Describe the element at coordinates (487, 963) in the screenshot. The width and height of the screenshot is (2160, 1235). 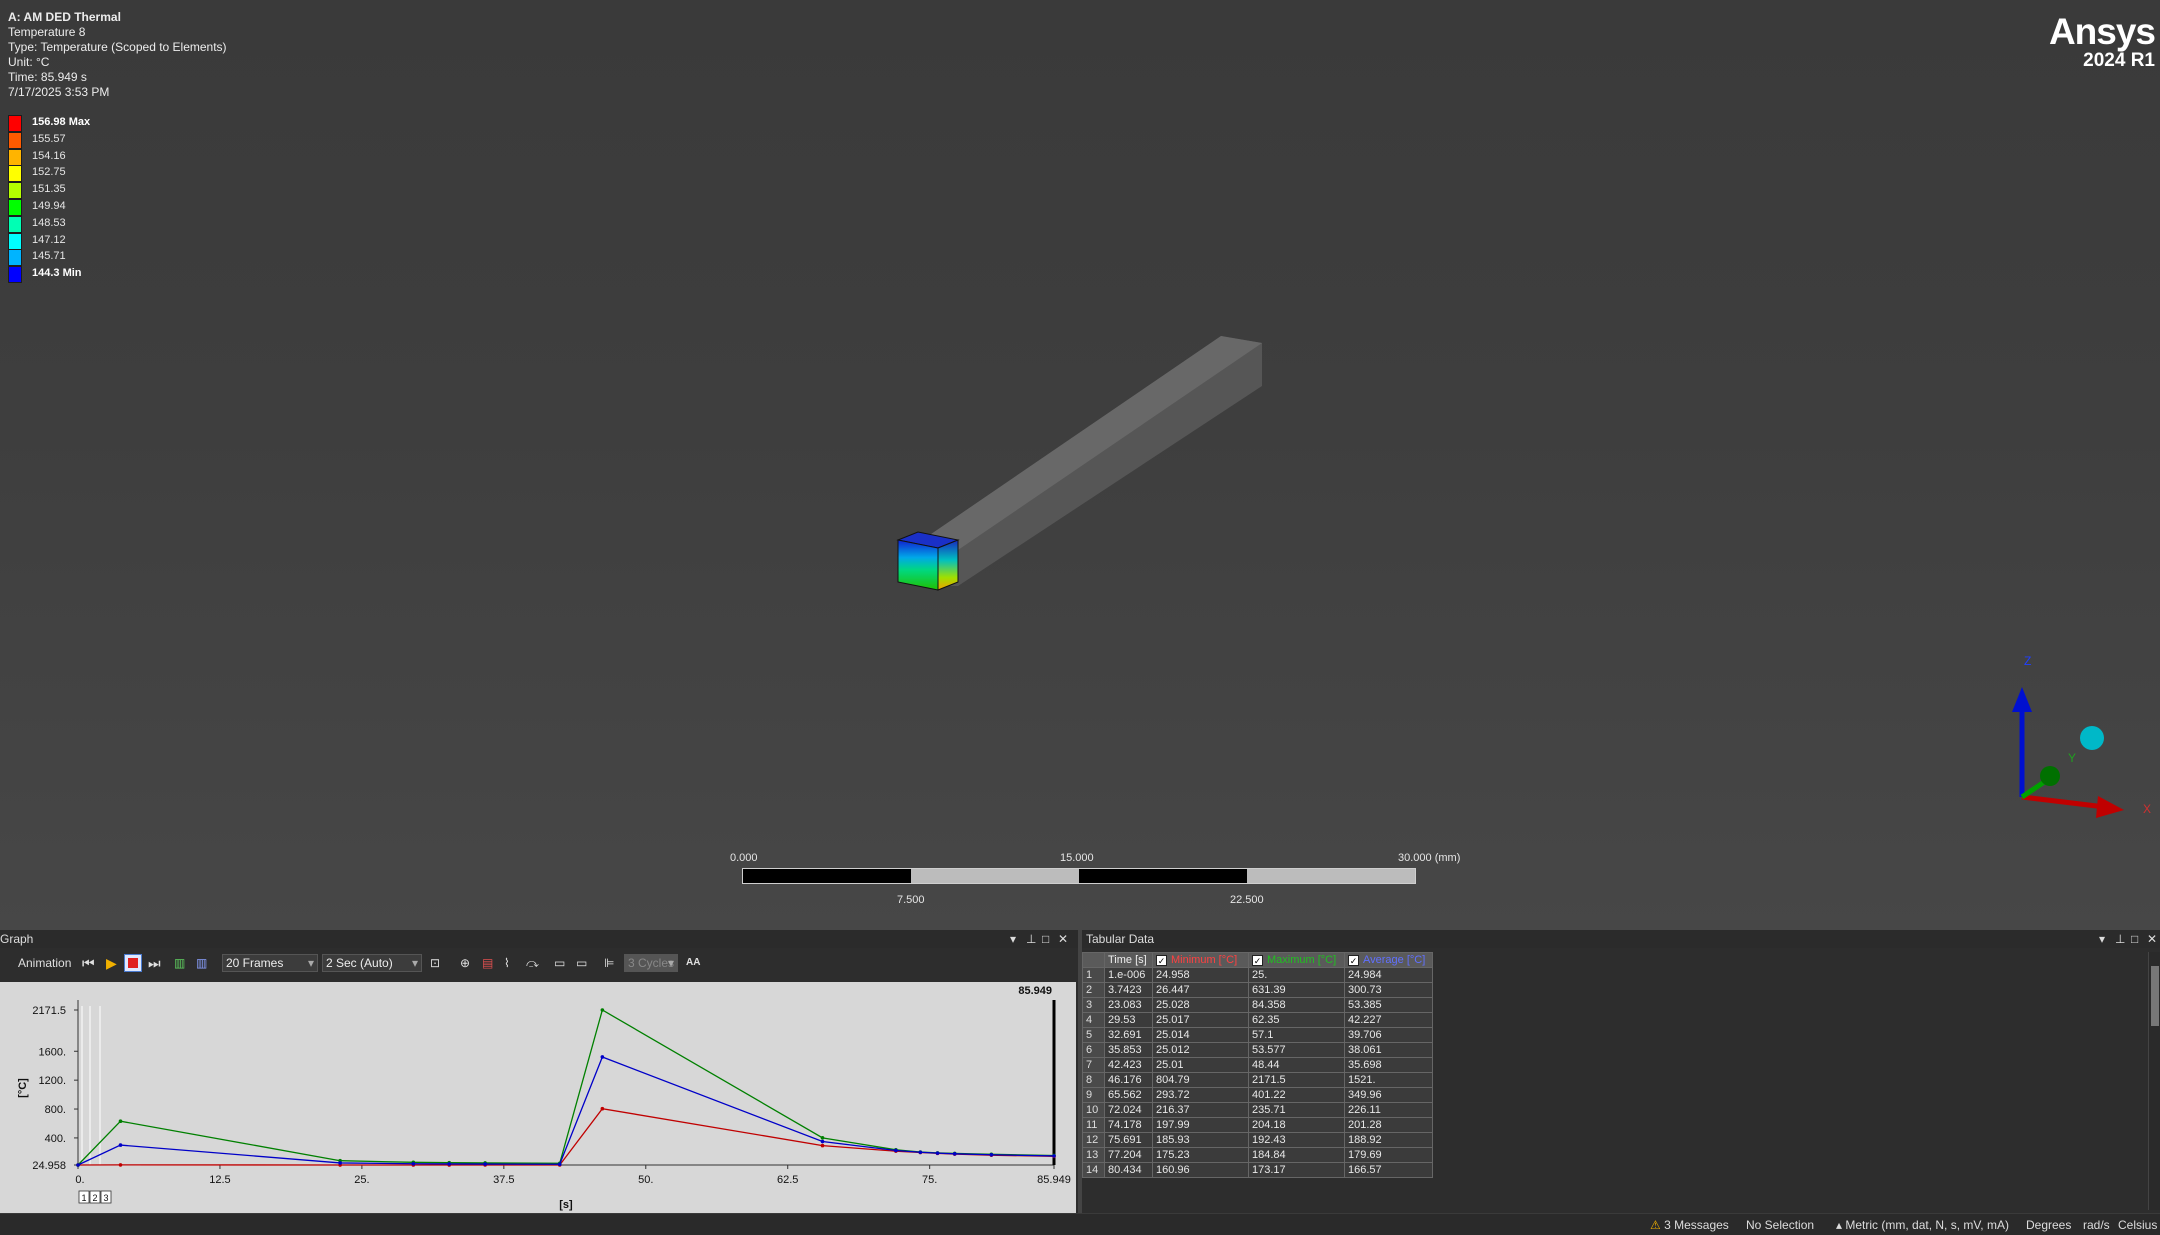
I see `contour-icon: ▤` at that location.